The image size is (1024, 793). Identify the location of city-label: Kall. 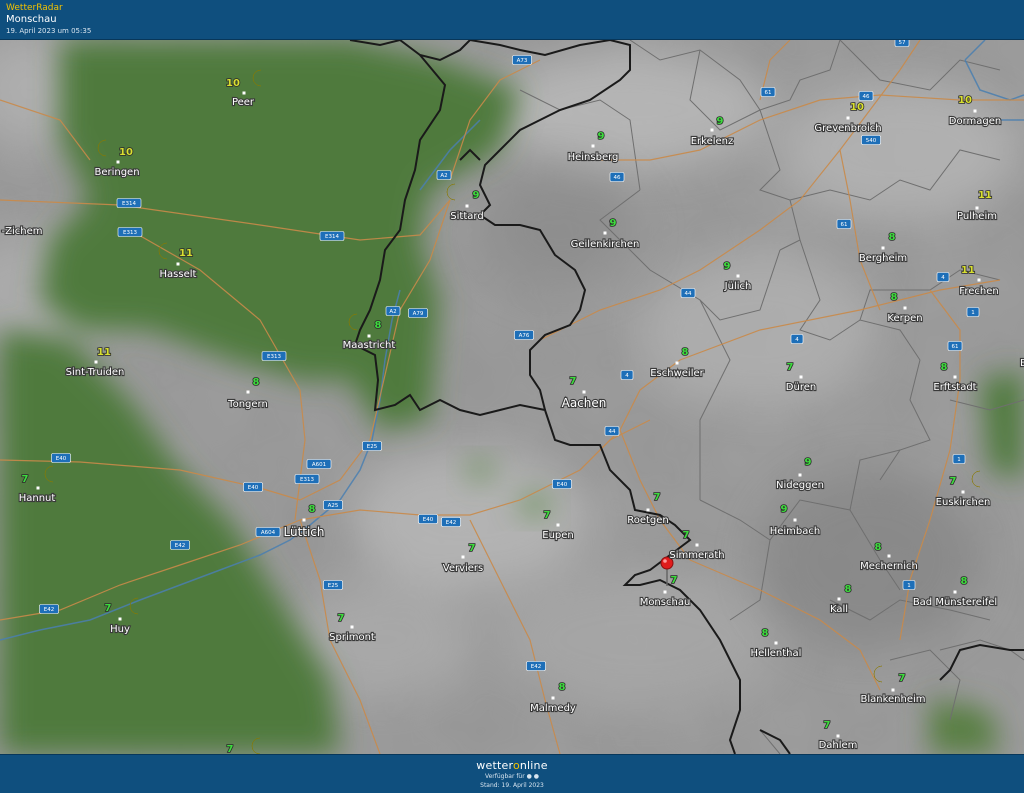
(839, 609).